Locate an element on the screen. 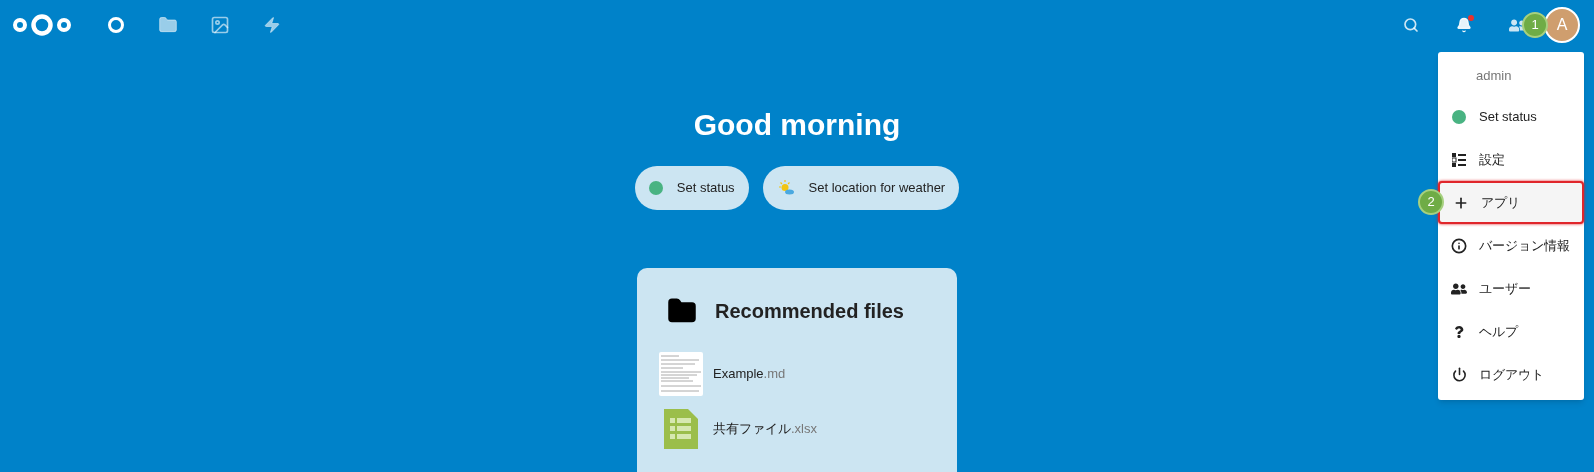 The width and height of the screenshot is (1594, 472). status-chip: Set location for weather is located at coordinates (861, 188).